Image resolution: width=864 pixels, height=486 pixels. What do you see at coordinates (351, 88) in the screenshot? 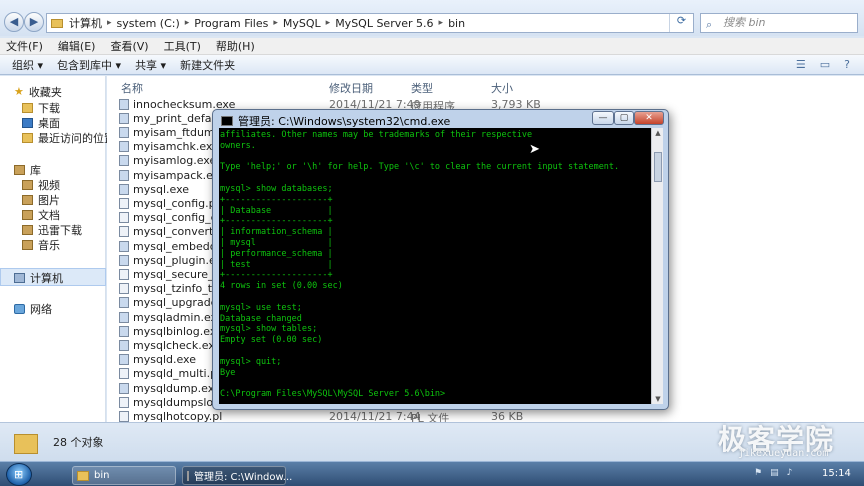
I see `column-date: 修改日期` at bounding box center [351, 88].